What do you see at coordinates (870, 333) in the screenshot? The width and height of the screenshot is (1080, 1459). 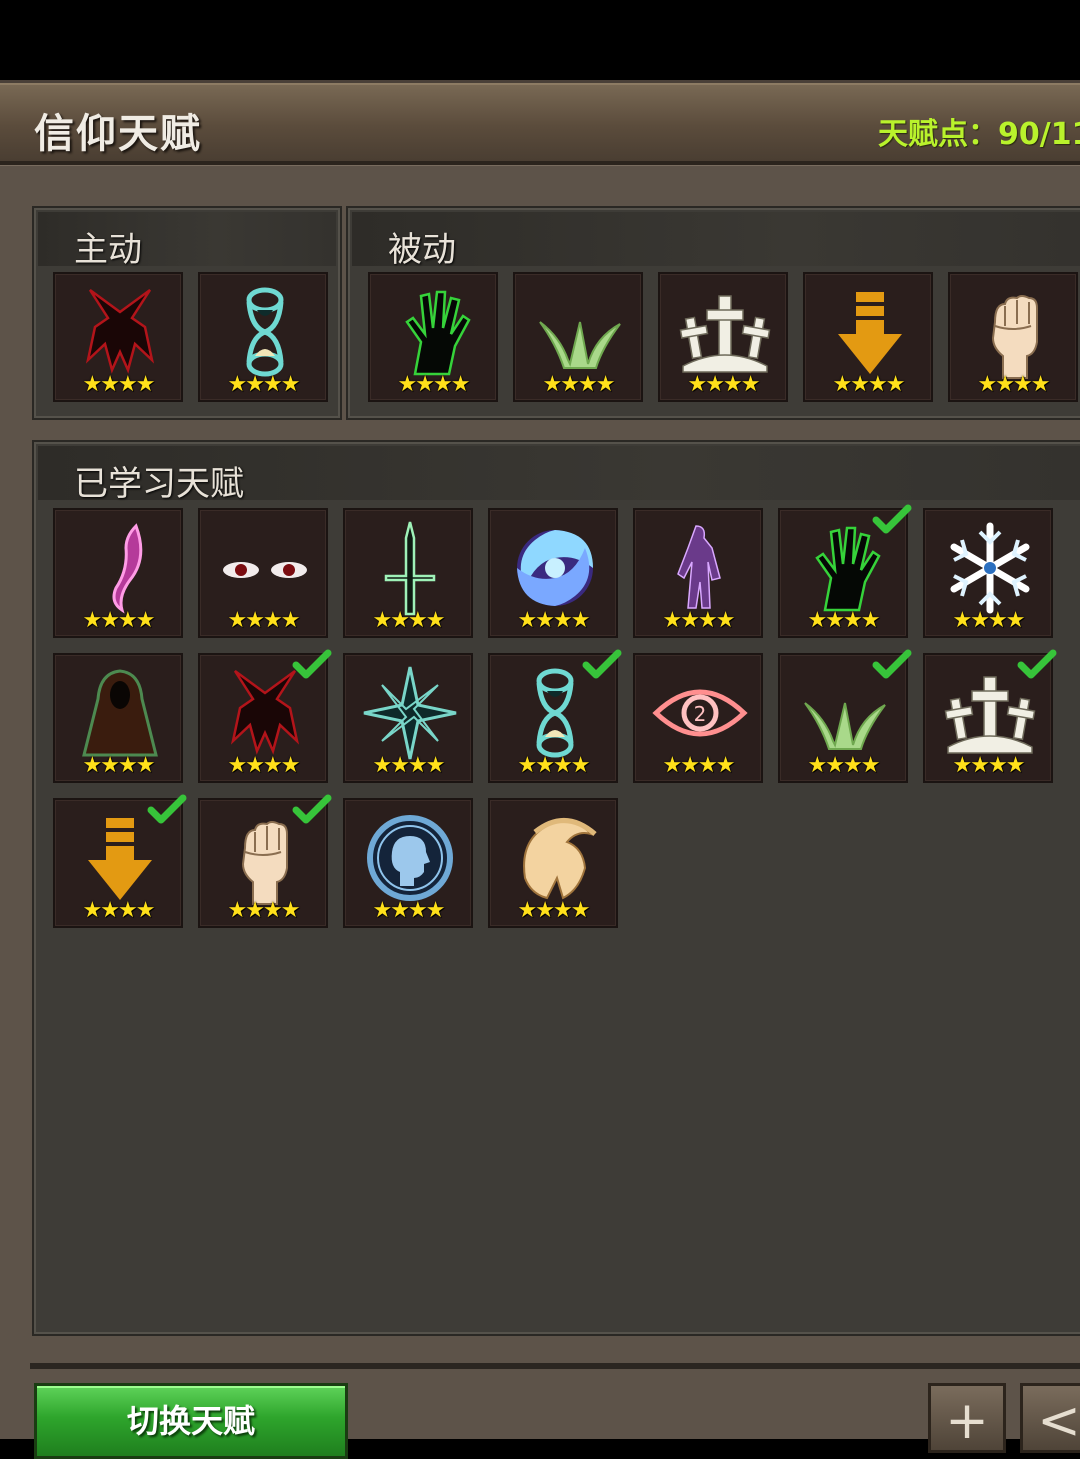 I see `down-arrow-icon` at bounding box center [870, 333].